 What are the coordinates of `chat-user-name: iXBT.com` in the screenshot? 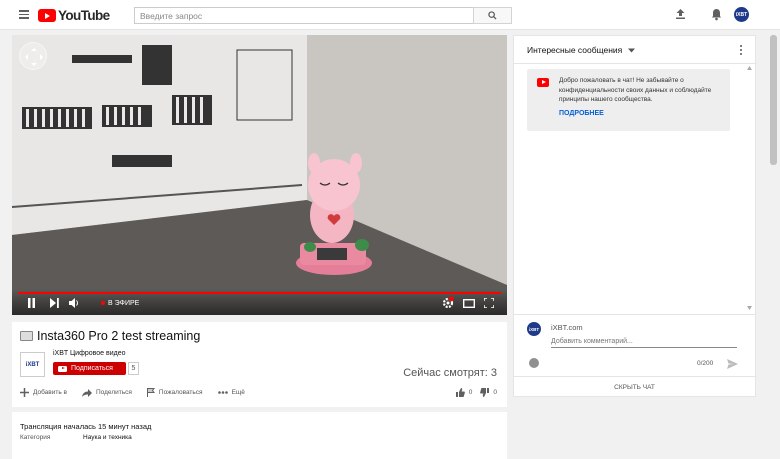 It's located at (567, 327).